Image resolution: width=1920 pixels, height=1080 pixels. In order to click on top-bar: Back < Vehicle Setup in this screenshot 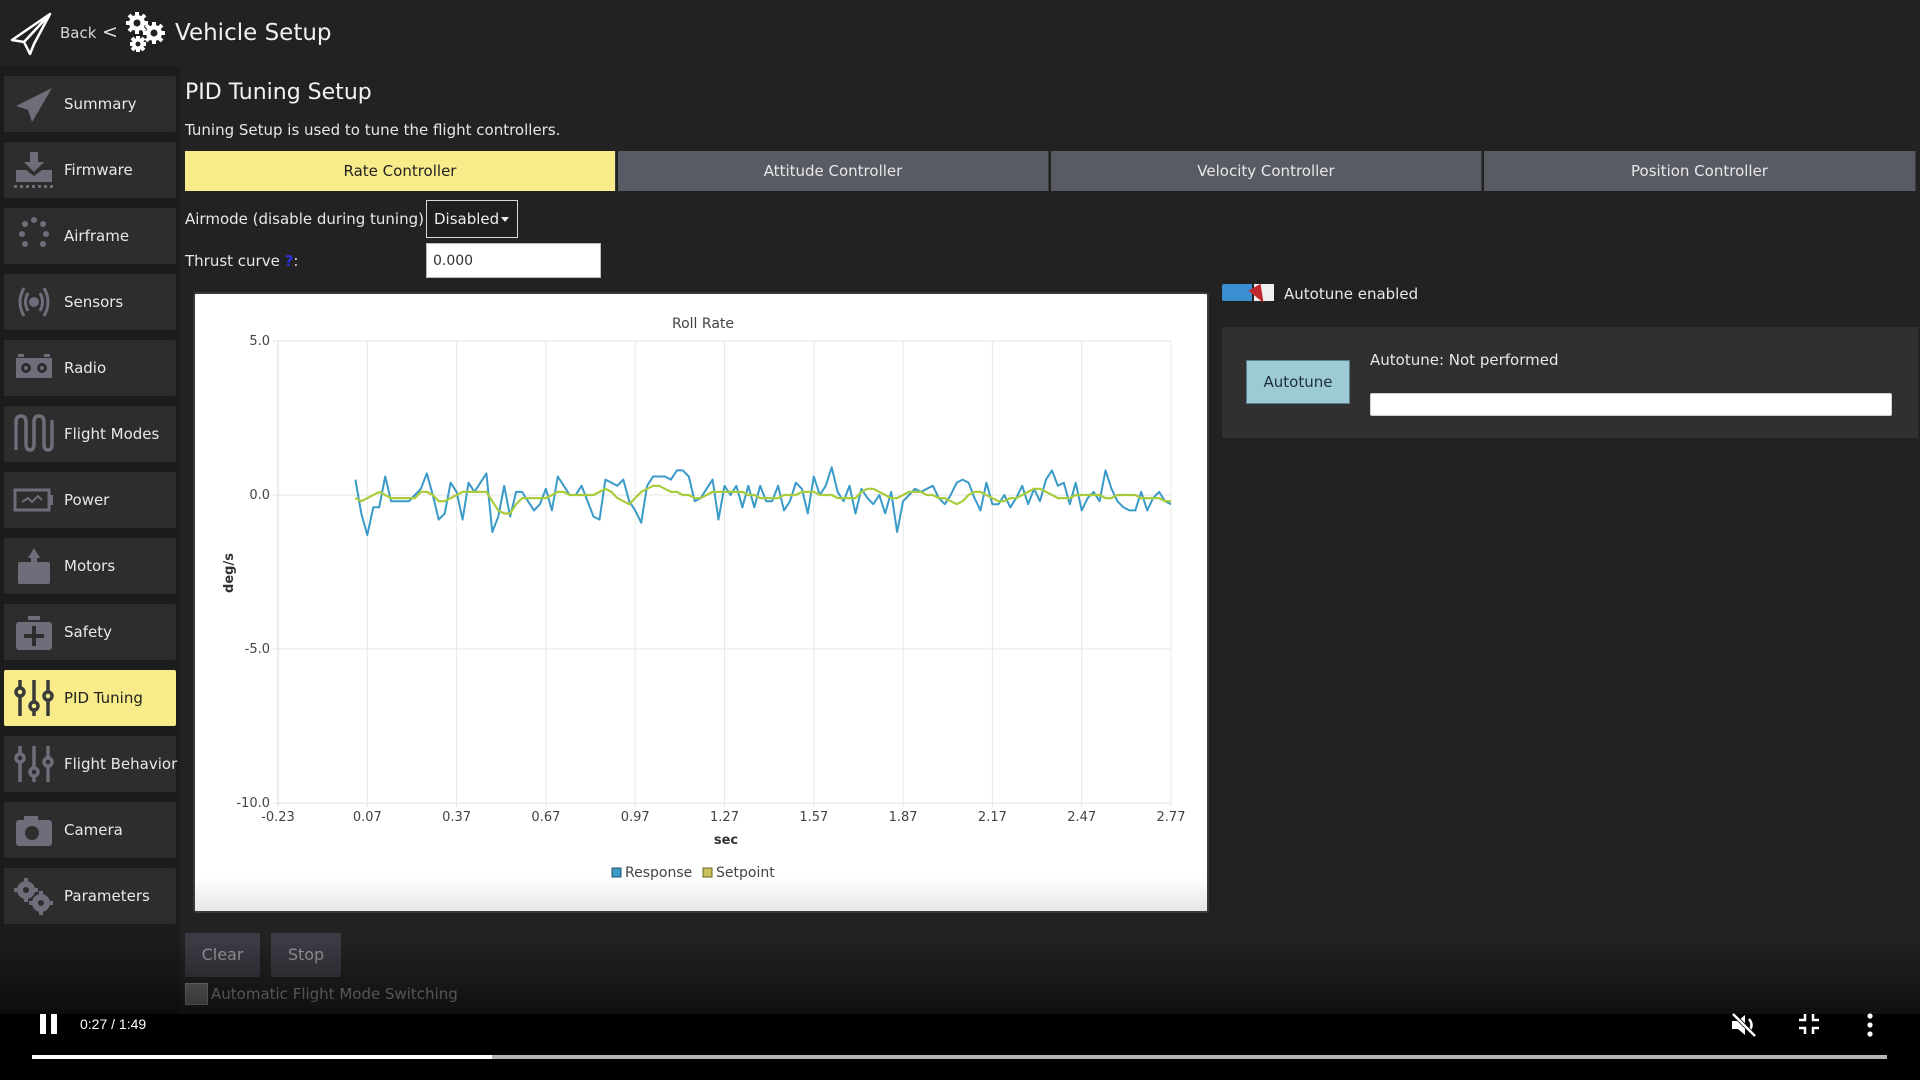, I will do `click(960, 33)`.